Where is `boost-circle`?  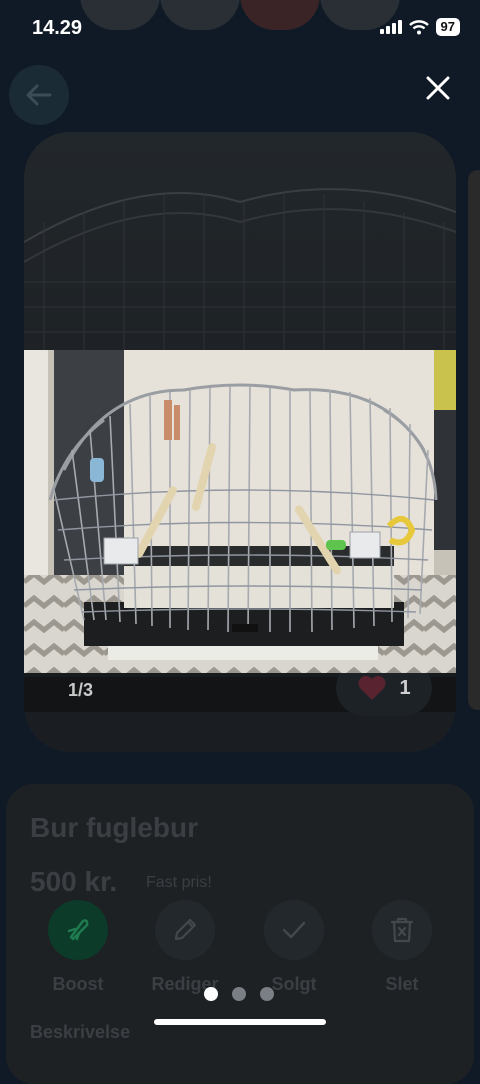 boost-circle is located at coordinates (78, 930).